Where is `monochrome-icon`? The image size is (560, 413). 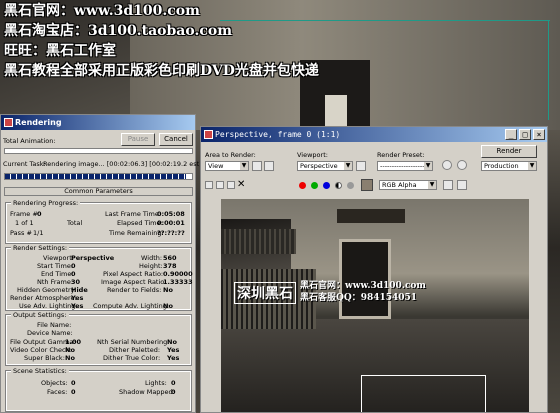
monochrome-icon is located at coordinates (350, 185).